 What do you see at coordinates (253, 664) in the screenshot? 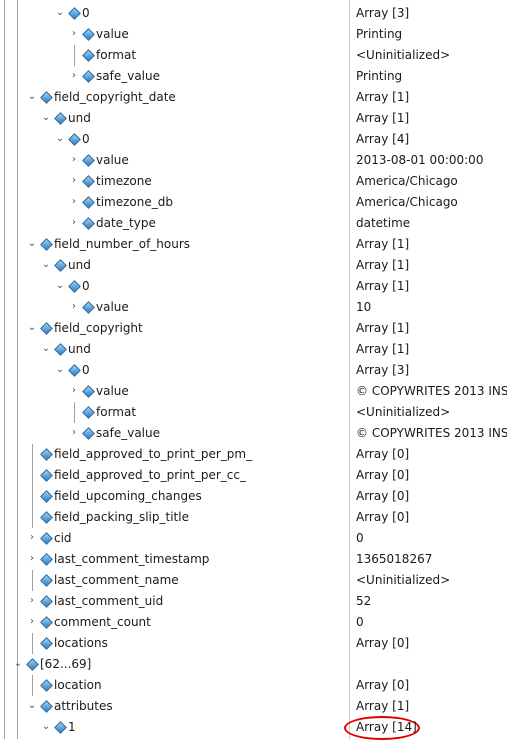
I see `tree-row: ⌄ [62...69]` at bounding box center [253, 664].